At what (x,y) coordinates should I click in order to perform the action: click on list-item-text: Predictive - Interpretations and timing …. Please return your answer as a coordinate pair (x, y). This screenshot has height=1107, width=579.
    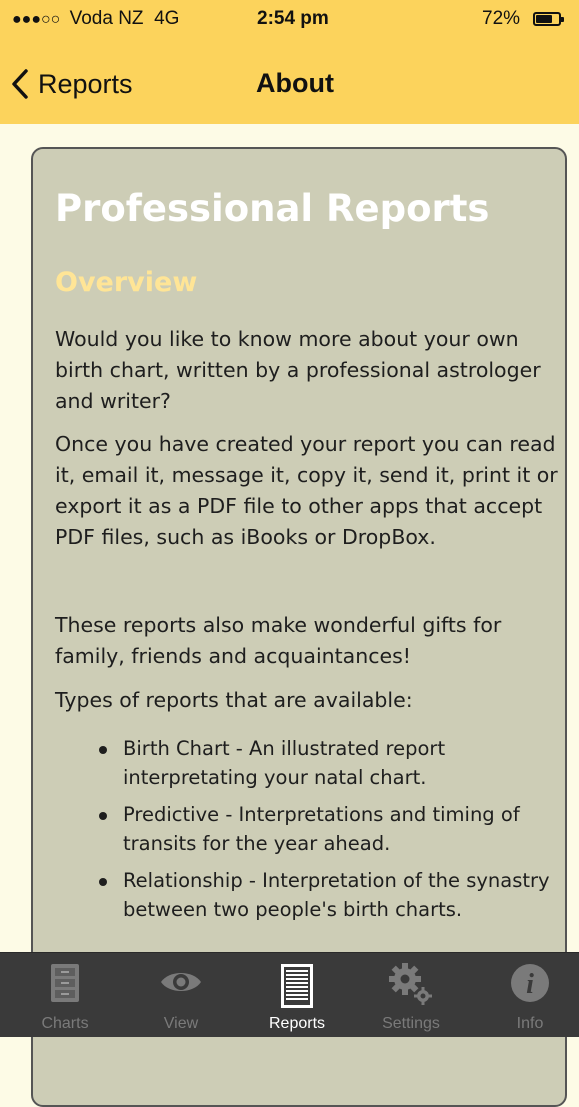
    Looking at the image, I should click on (321, 829).